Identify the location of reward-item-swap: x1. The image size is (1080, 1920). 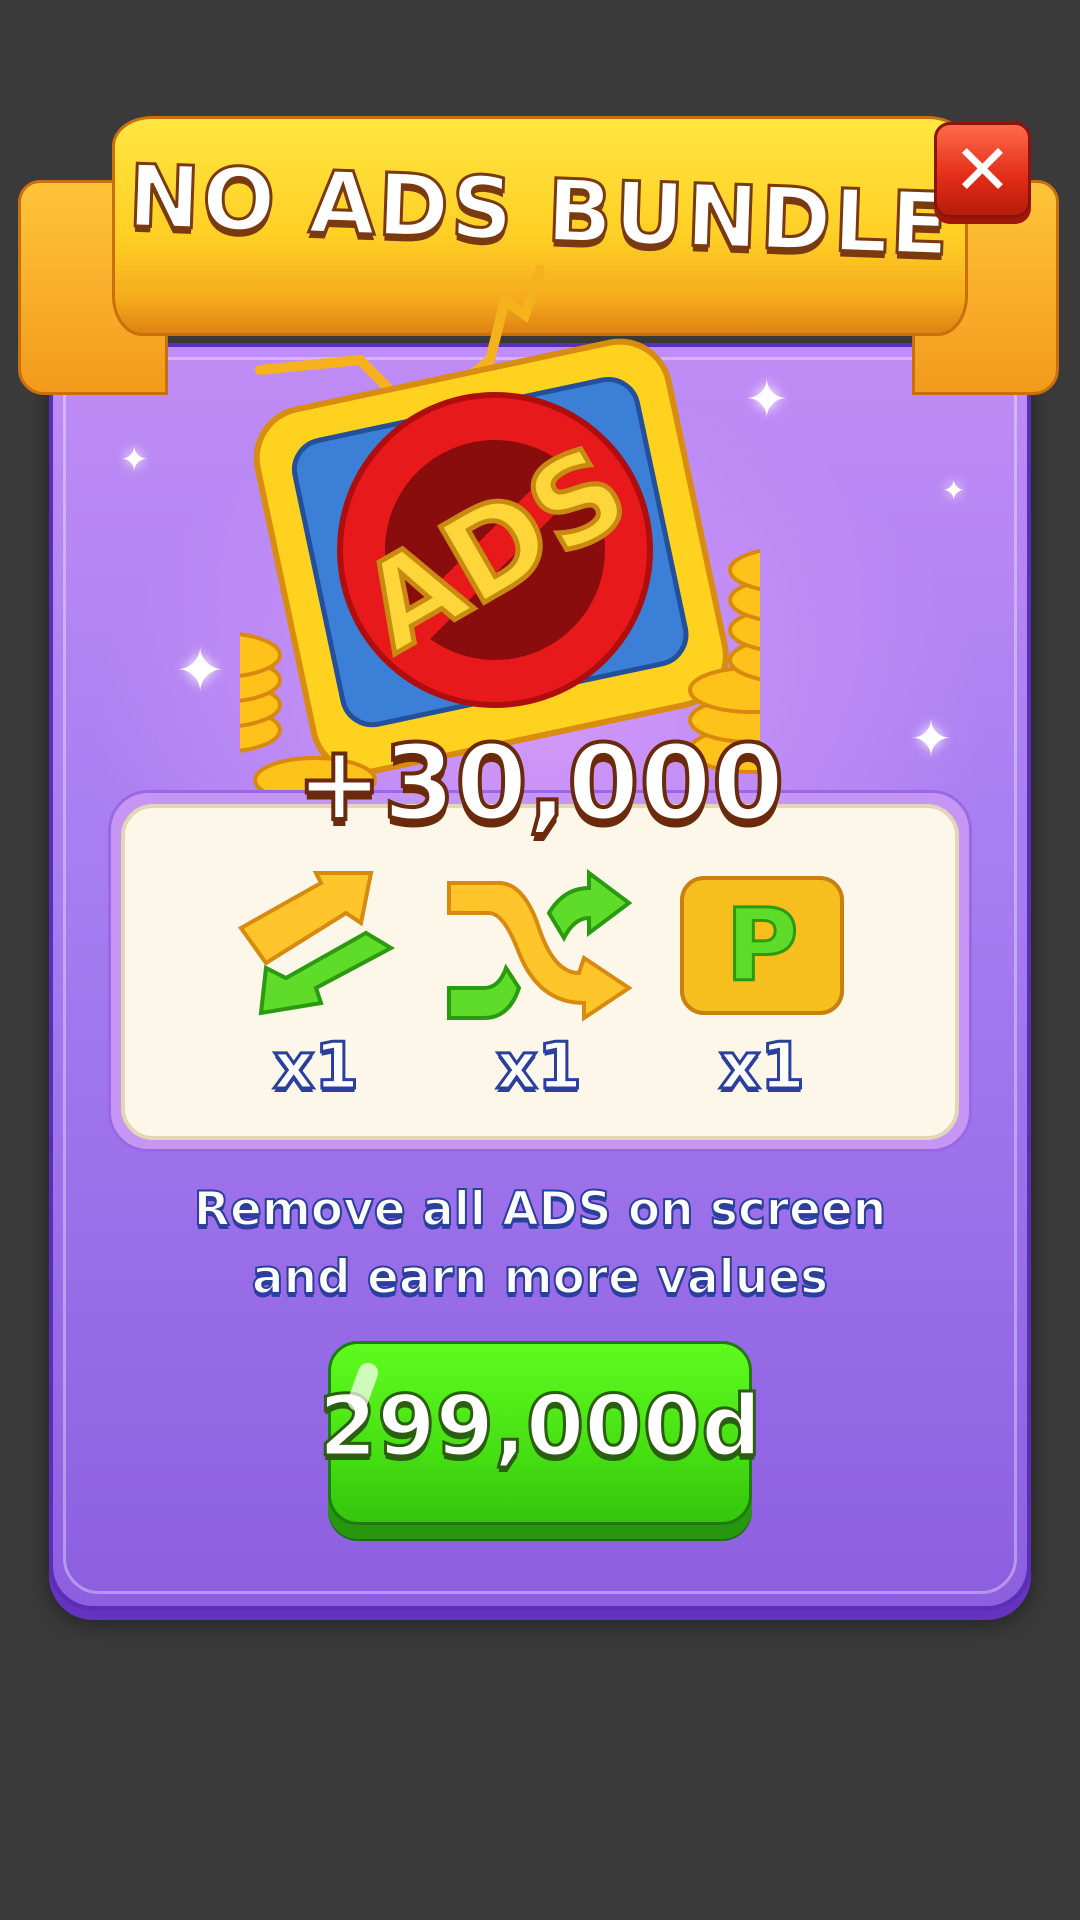
(316, 986).